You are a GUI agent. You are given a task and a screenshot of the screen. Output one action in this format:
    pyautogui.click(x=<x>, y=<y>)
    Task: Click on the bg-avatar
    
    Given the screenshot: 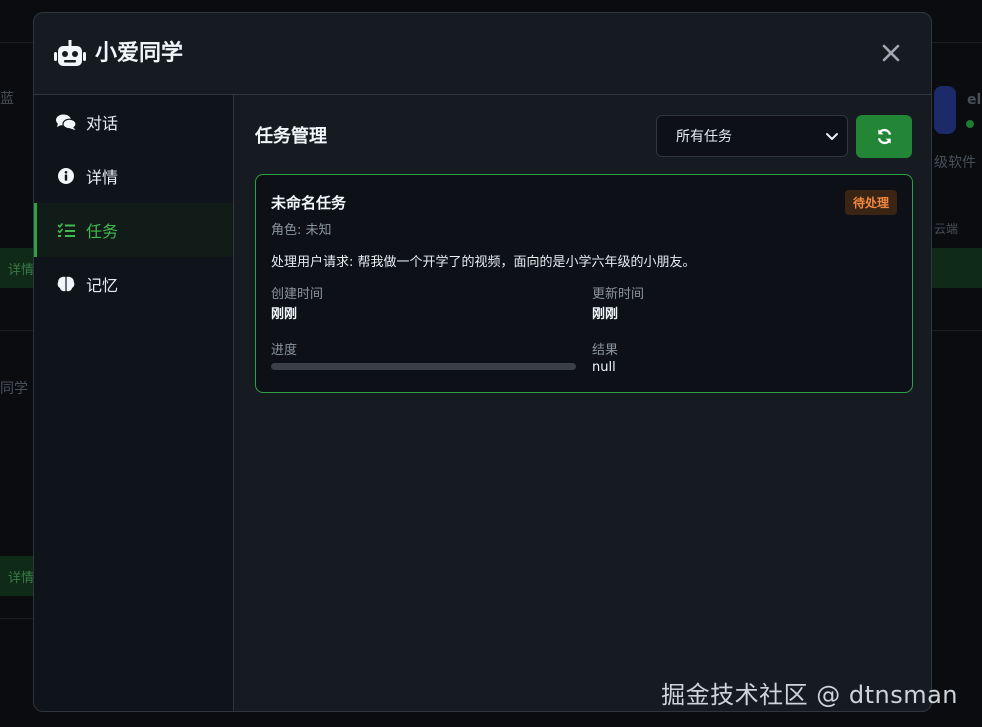 What is the action you would take?
    pyautogui.click(x=945, y=110)
    